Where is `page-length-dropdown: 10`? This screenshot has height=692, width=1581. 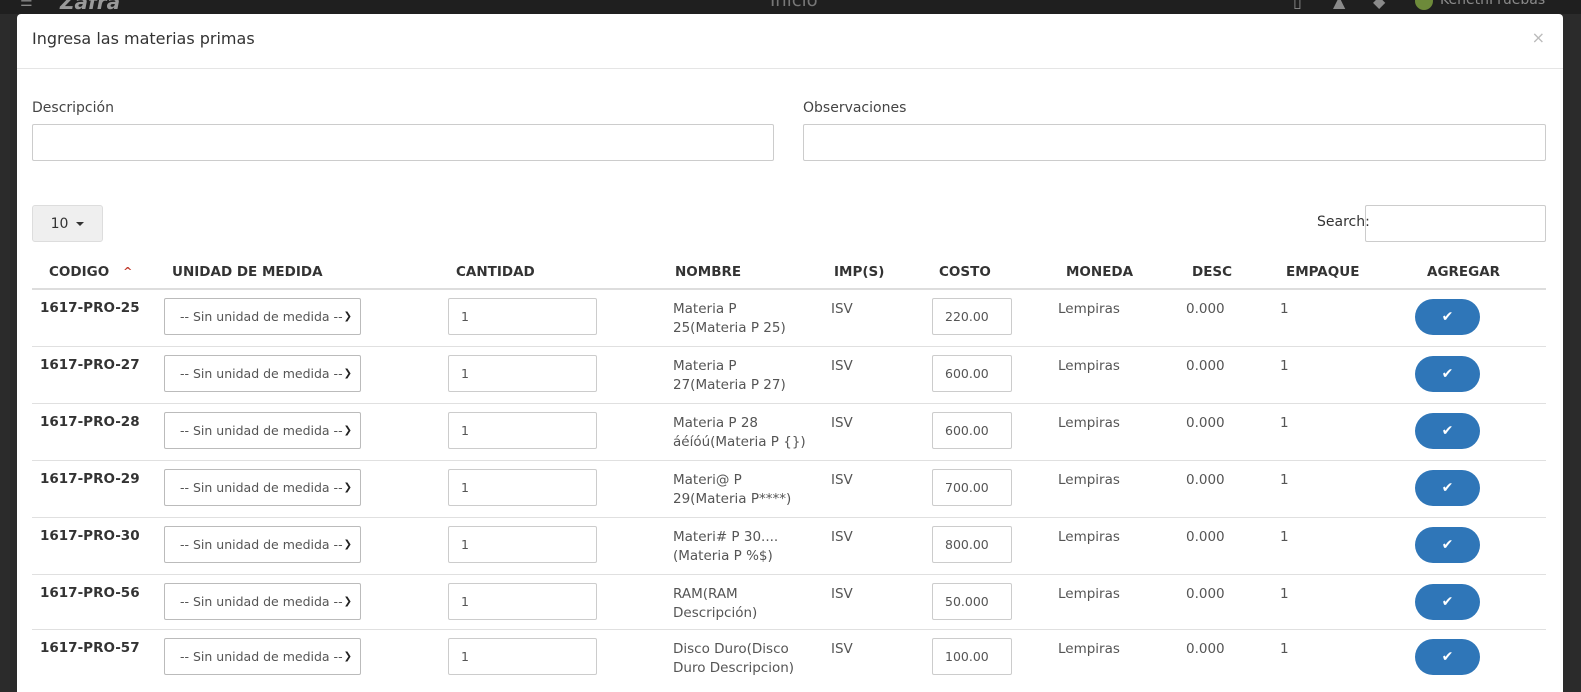
page-length-dropdown: 10 is located at coordinates (67, 223).